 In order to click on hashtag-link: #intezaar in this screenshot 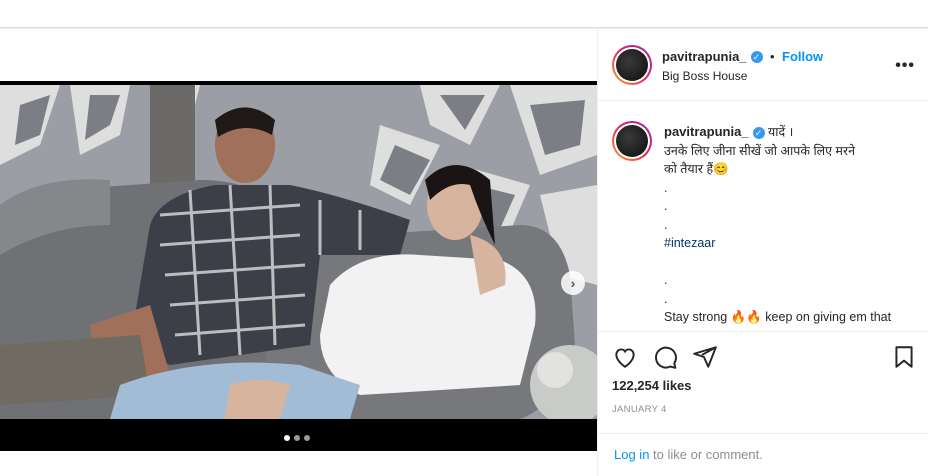, I will do `click(789, 243)`.